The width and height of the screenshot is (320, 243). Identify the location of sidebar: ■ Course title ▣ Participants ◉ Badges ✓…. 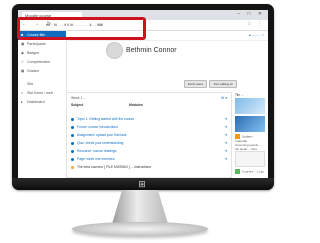
(42, 104).